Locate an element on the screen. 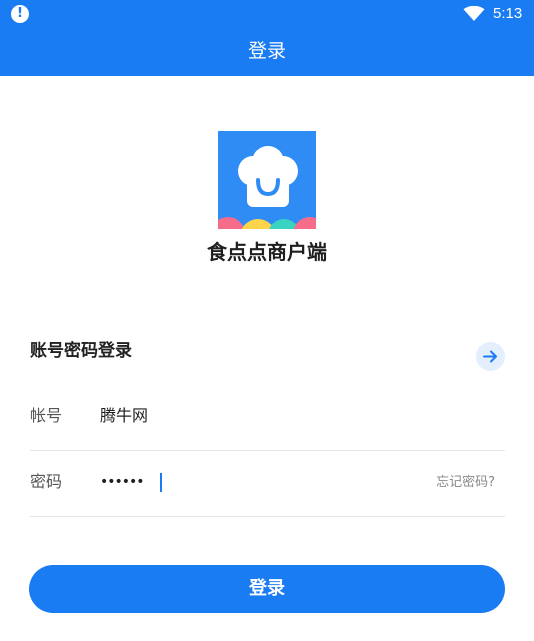 The image size is (534, 641). account-label: 帐号 is located at coordinates (46, 415).